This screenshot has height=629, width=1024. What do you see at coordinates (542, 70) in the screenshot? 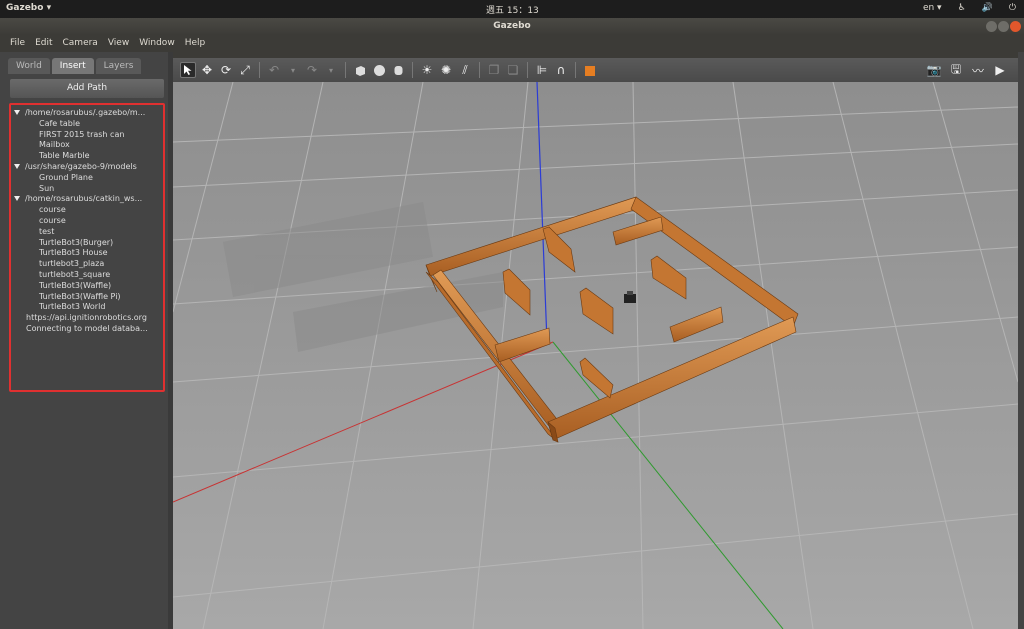
I see `align-icon: ⊫` at bounding box center [542, 70].